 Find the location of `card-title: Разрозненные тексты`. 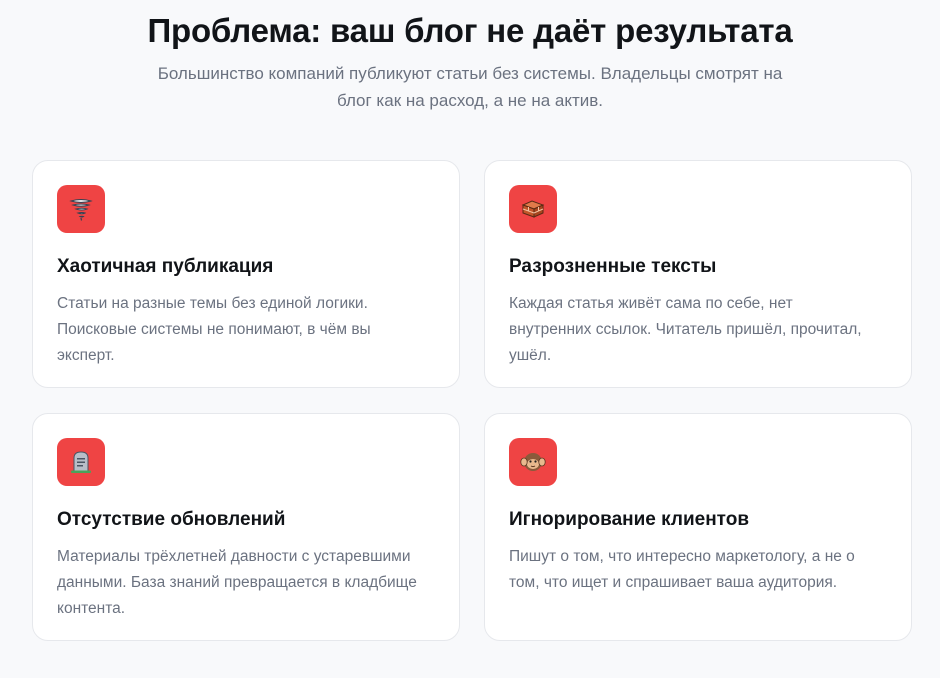

card-title: Разрозненные тексты is located at coordinates (613, 266).